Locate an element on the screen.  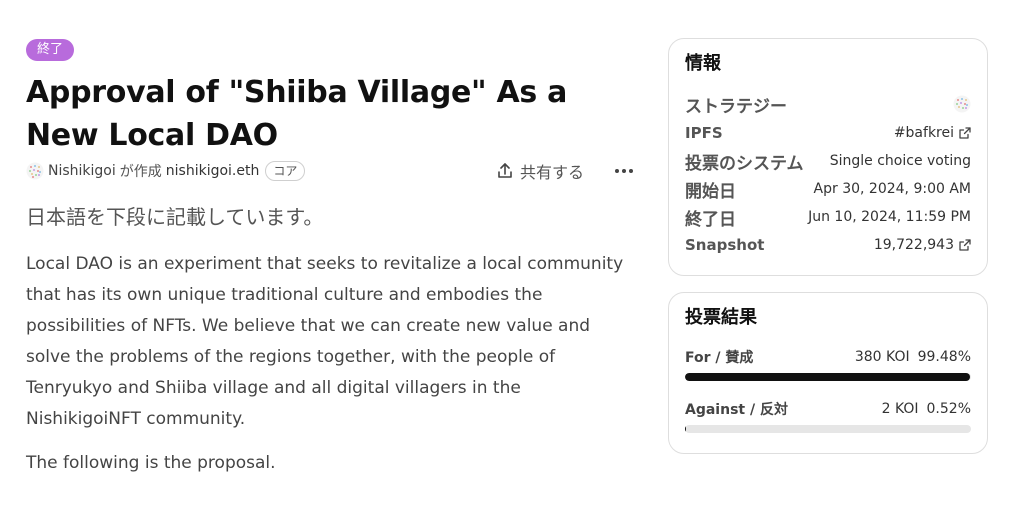
info-row-start-date: 開始日 Apr 30, 2024, 9:00 AM is located at coordinates (828, 189).